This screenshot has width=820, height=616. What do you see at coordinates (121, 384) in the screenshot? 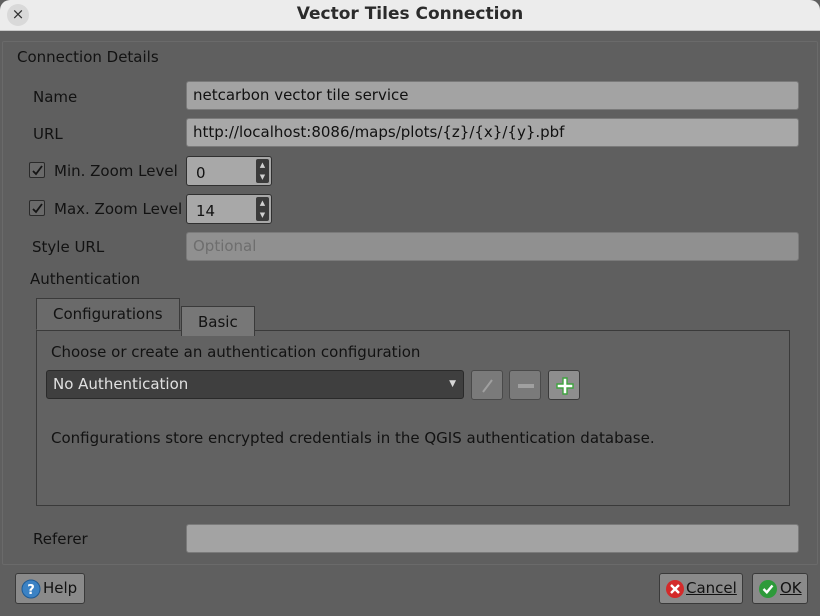
I see `auth-config-value: No Authentication` at bounding box center [121, 384].